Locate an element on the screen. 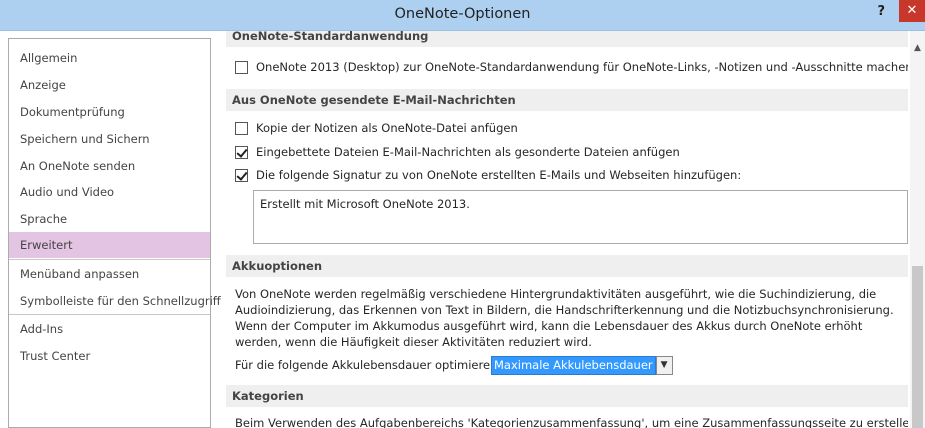 This screenshot has width=925, height=428. dropdown-selected-value: Maximale Akkulebensdauer is located at coordinates (573, 365).